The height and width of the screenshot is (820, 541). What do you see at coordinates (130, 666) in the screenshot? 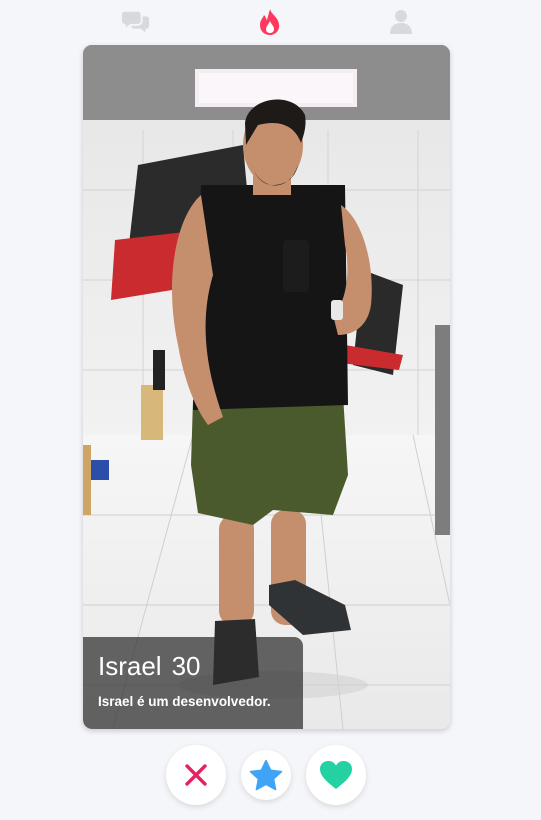
I see `profile-name: Israel` at bounding box center [130, 666].